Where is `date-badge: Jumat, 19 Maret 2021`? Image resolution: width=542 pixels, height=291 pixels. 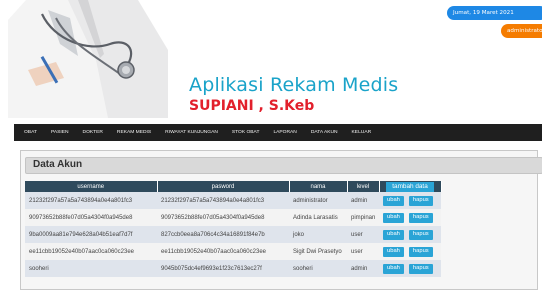 date-badge: Jumat, 19 Maret 2021 is located at coordinates (494, 13).